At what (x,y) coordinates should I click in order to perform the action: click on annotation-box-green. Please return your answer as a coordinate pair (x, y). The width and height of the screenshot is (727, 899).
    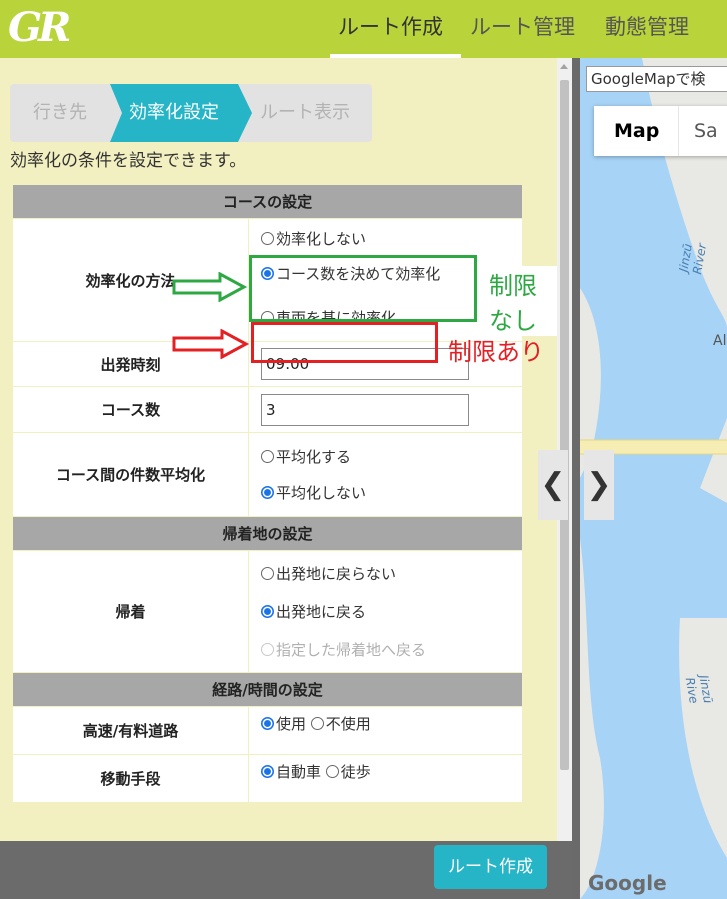
    Looking at the image, I should click on (363, 288).